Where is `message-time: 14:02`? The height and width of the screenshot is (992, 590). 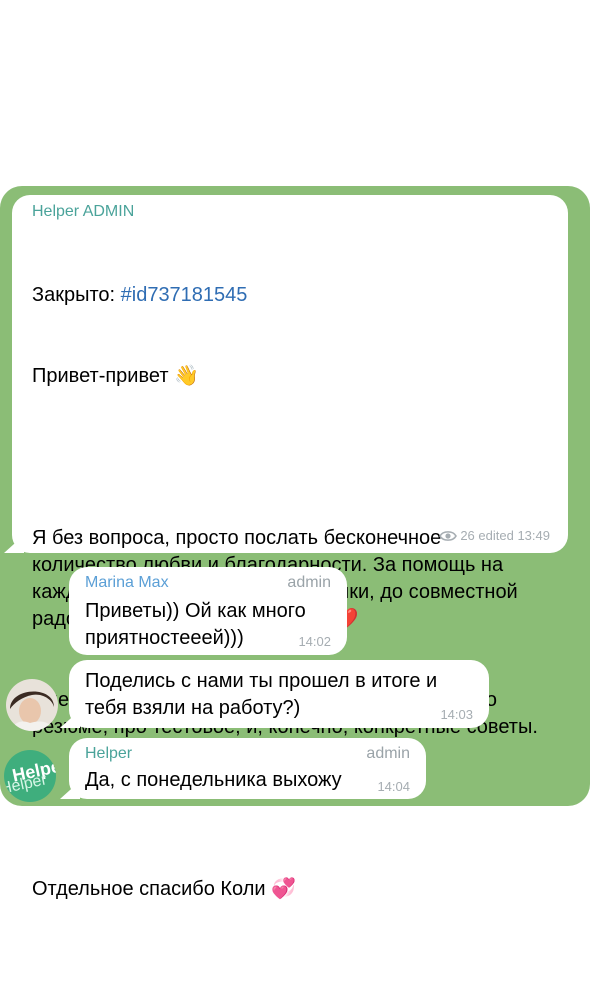 message-time: 14:02 is located at coordinates (314, 641).